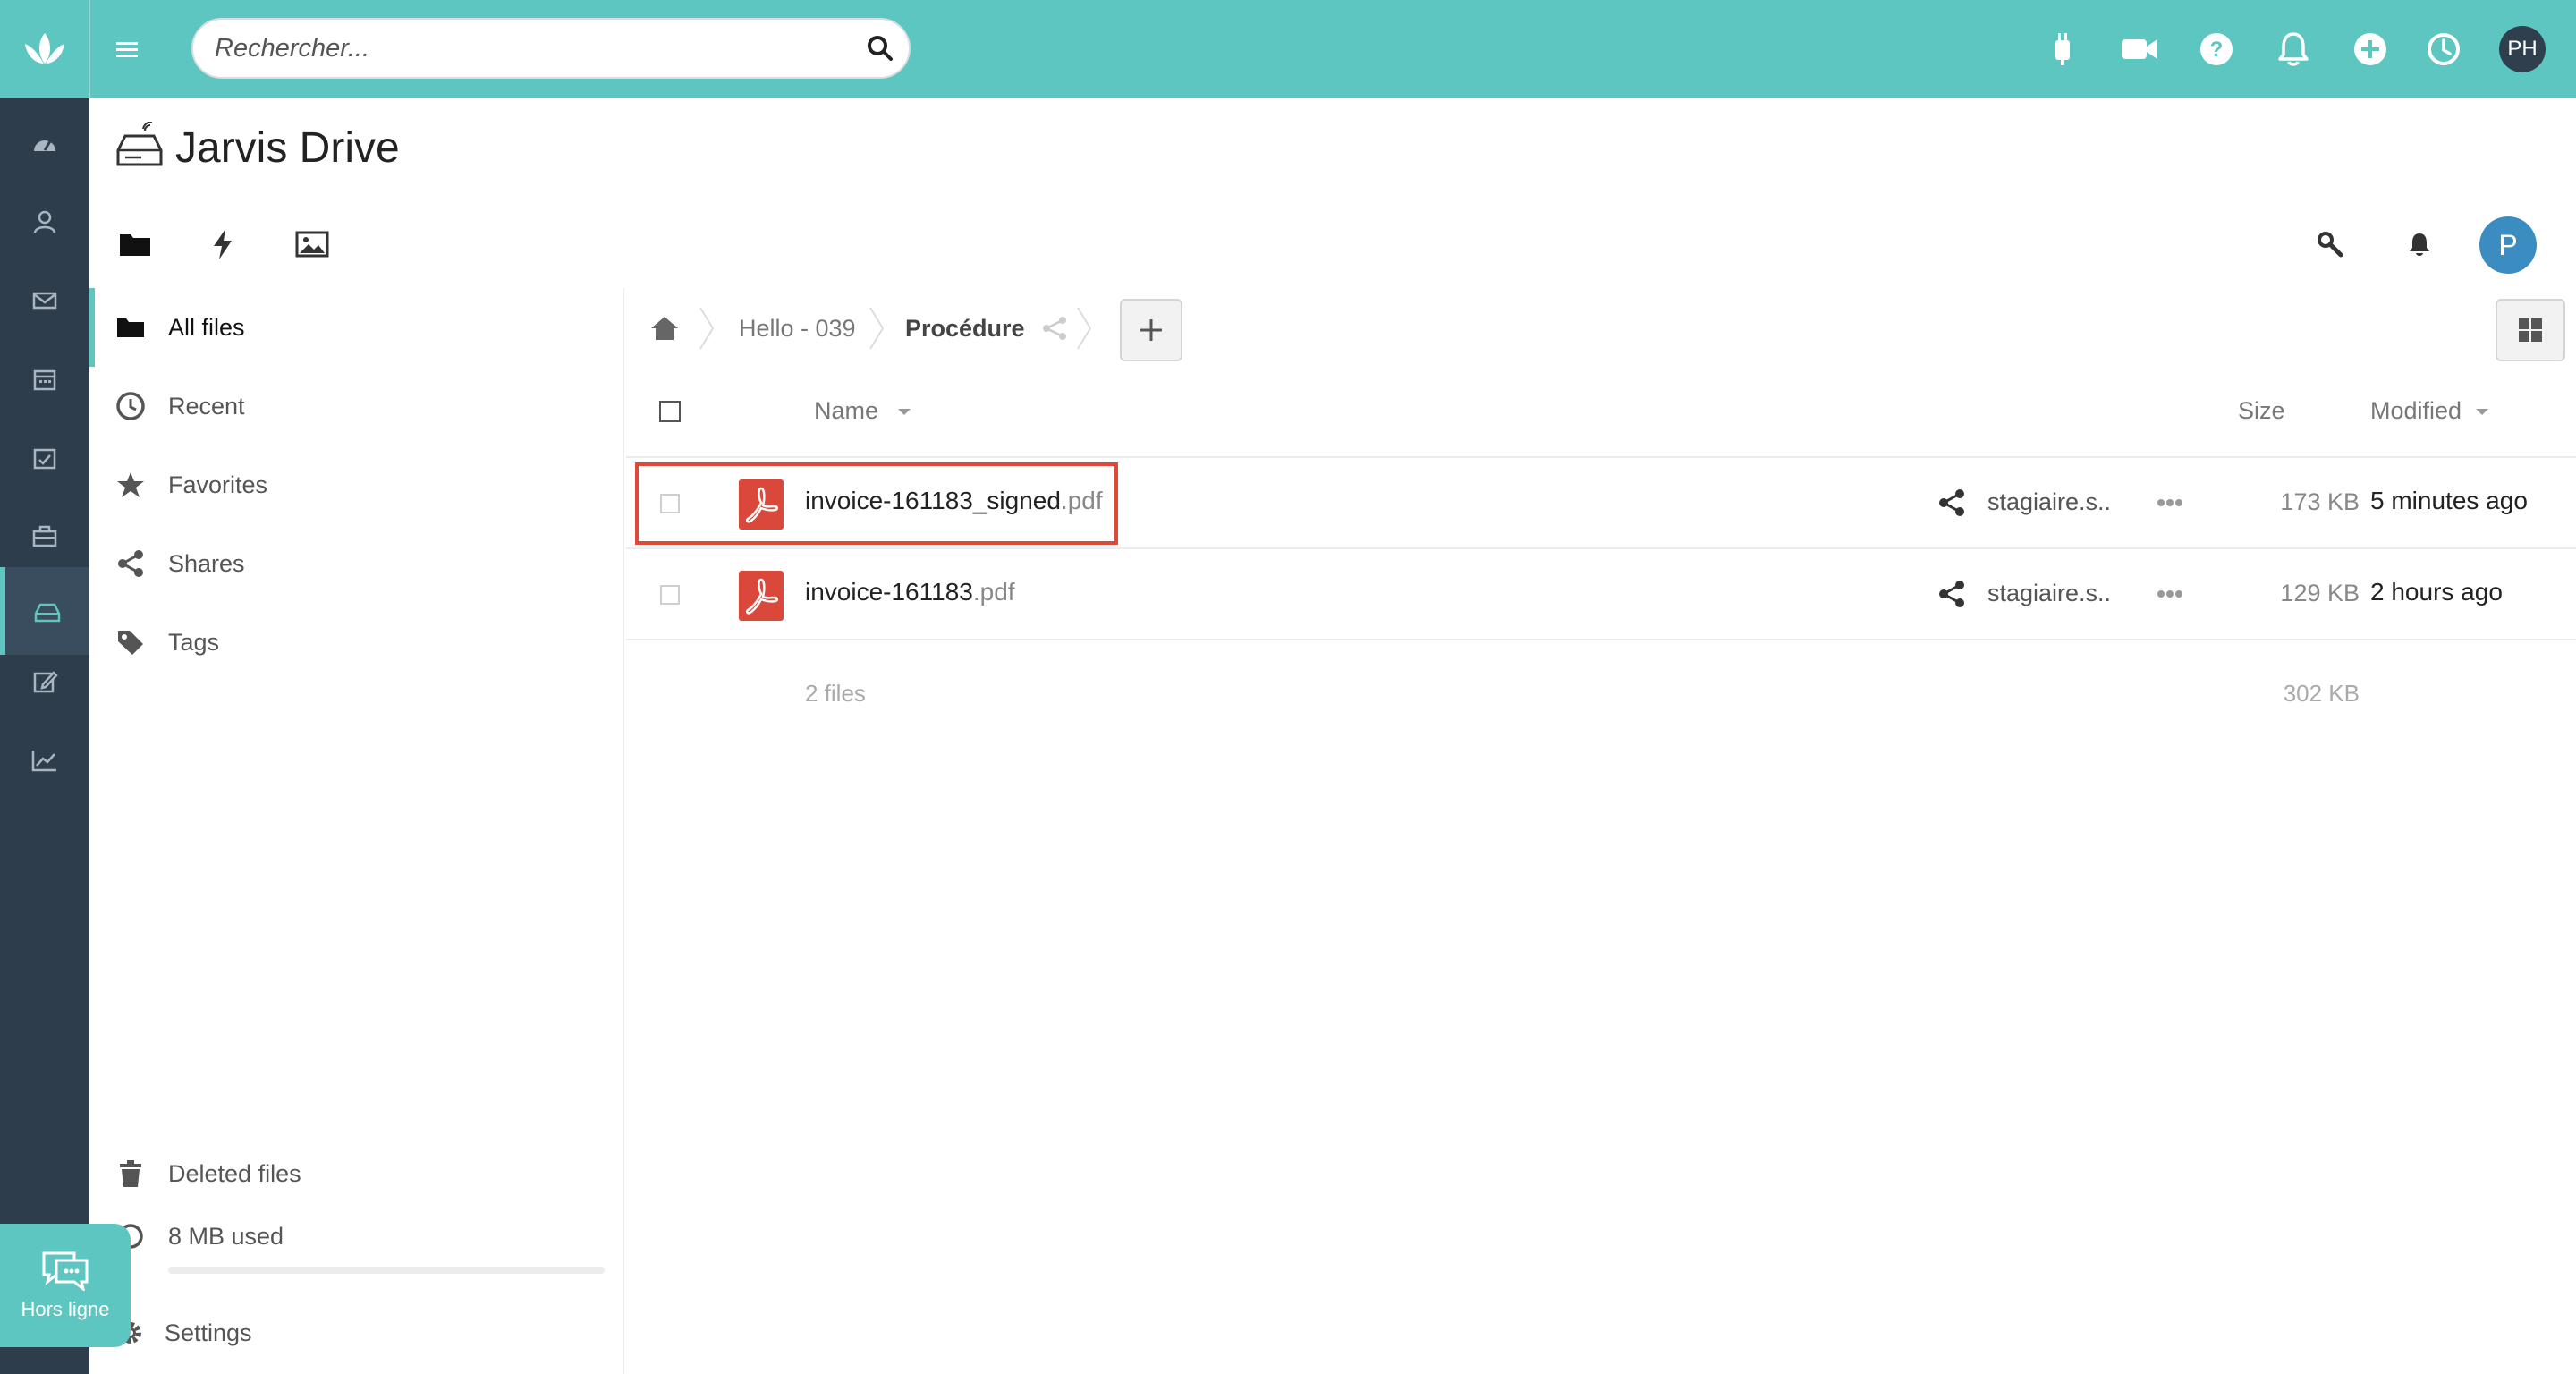 The width and height of the screenshot is (2576, 1374). I want to click on sidebar-item-label: Tags, so click(194, 642).